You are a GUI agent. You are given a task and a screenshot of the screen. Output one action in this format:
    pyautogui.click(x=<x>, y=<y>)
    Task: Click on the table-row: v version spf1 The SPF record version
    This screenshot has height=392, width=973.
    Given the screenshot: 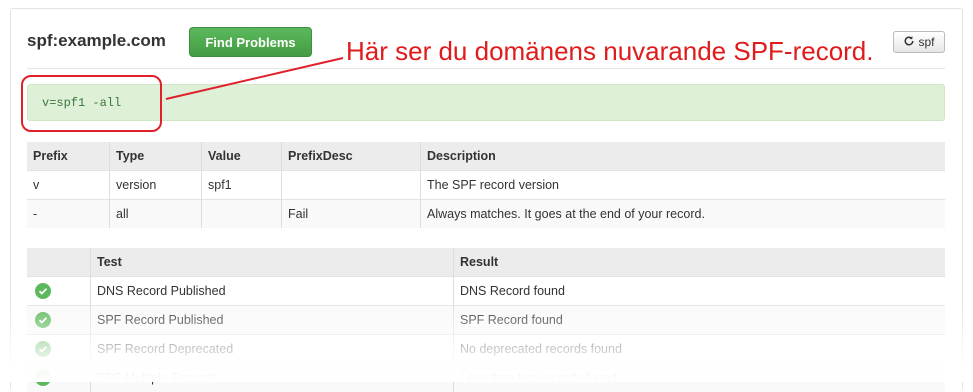 What is the action you would take?
    pyautogui.click(x=486, y=185)
    